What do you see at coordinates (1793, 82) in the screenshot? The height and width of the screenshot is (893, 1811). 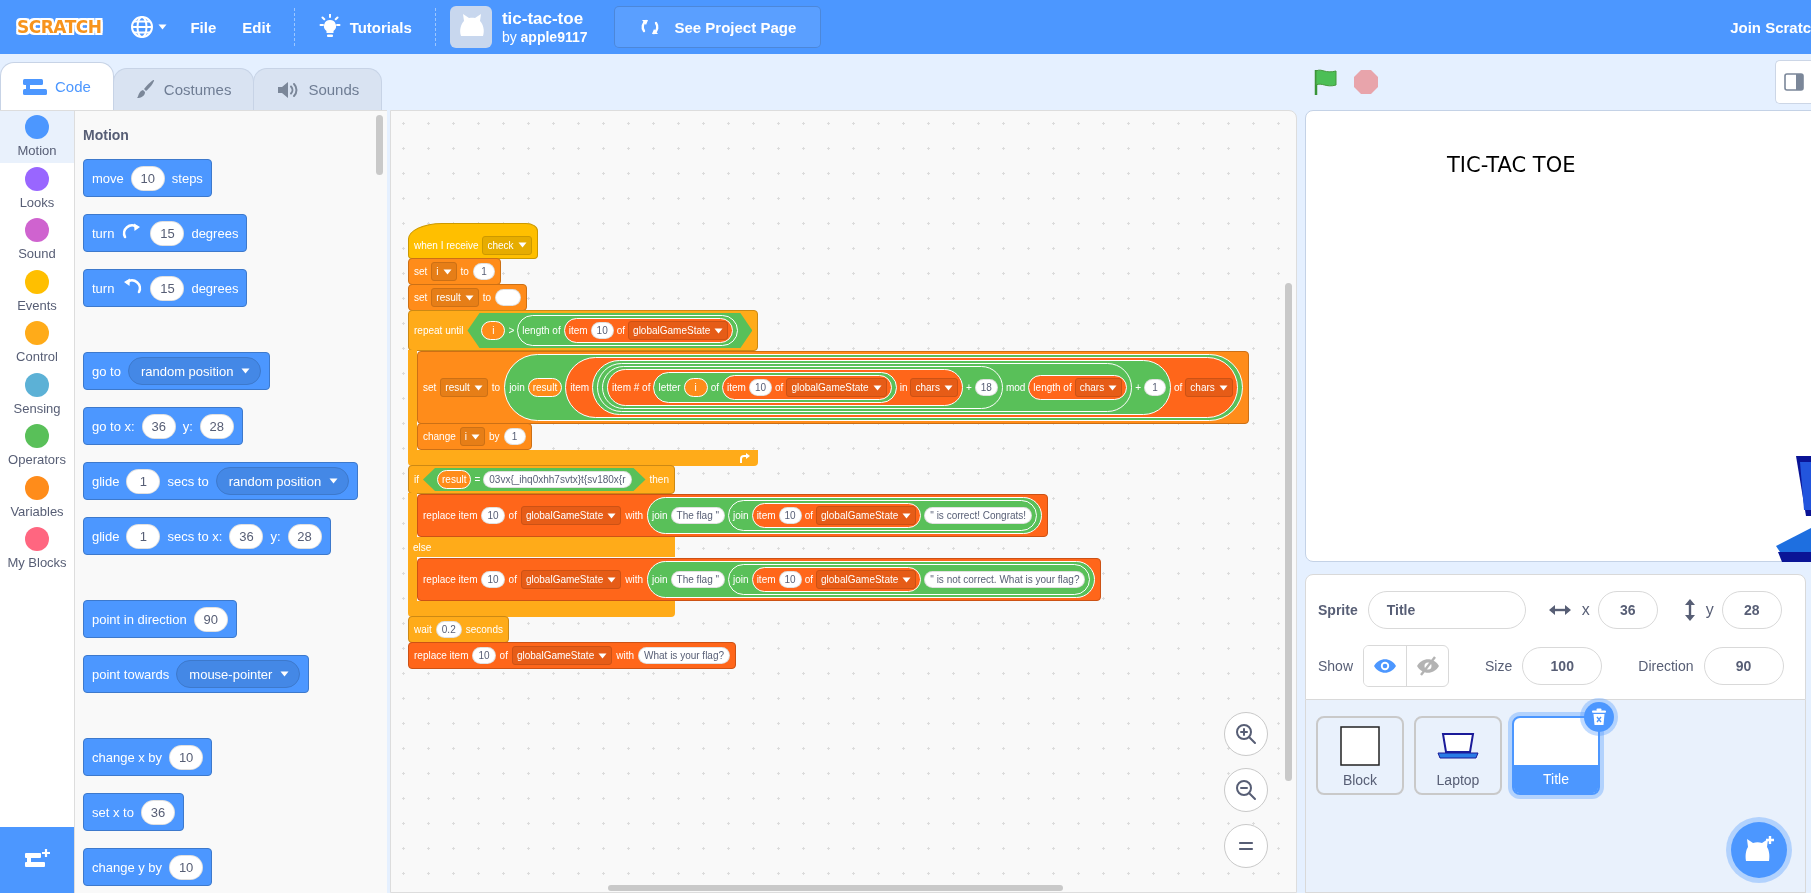 I see `stage-layout-button` at bounding box center [1793, 82].